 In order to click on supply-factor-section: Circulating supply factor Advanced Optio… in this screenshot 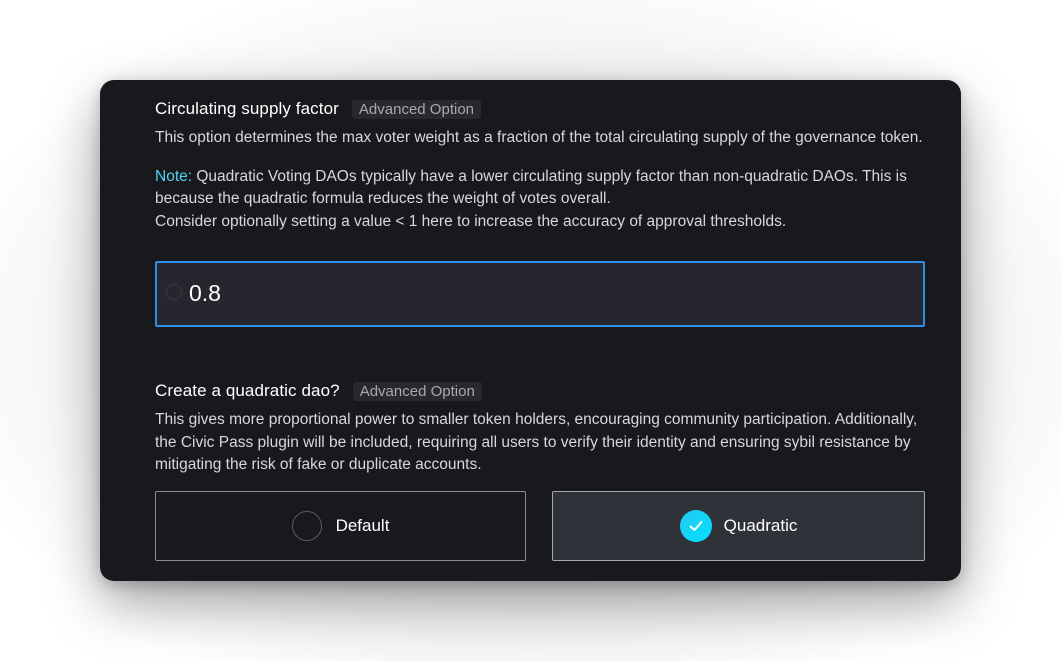, I will do `click(540, 165)`.